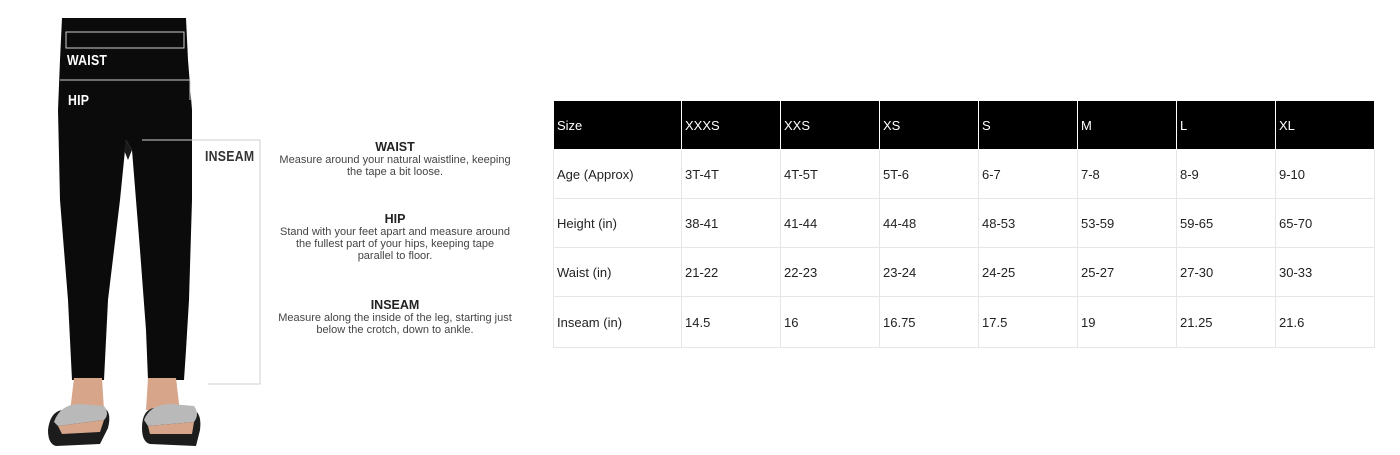 This screenshot has height=455, width=1400. I want to click on header-cell: S, so click(1028, 125).